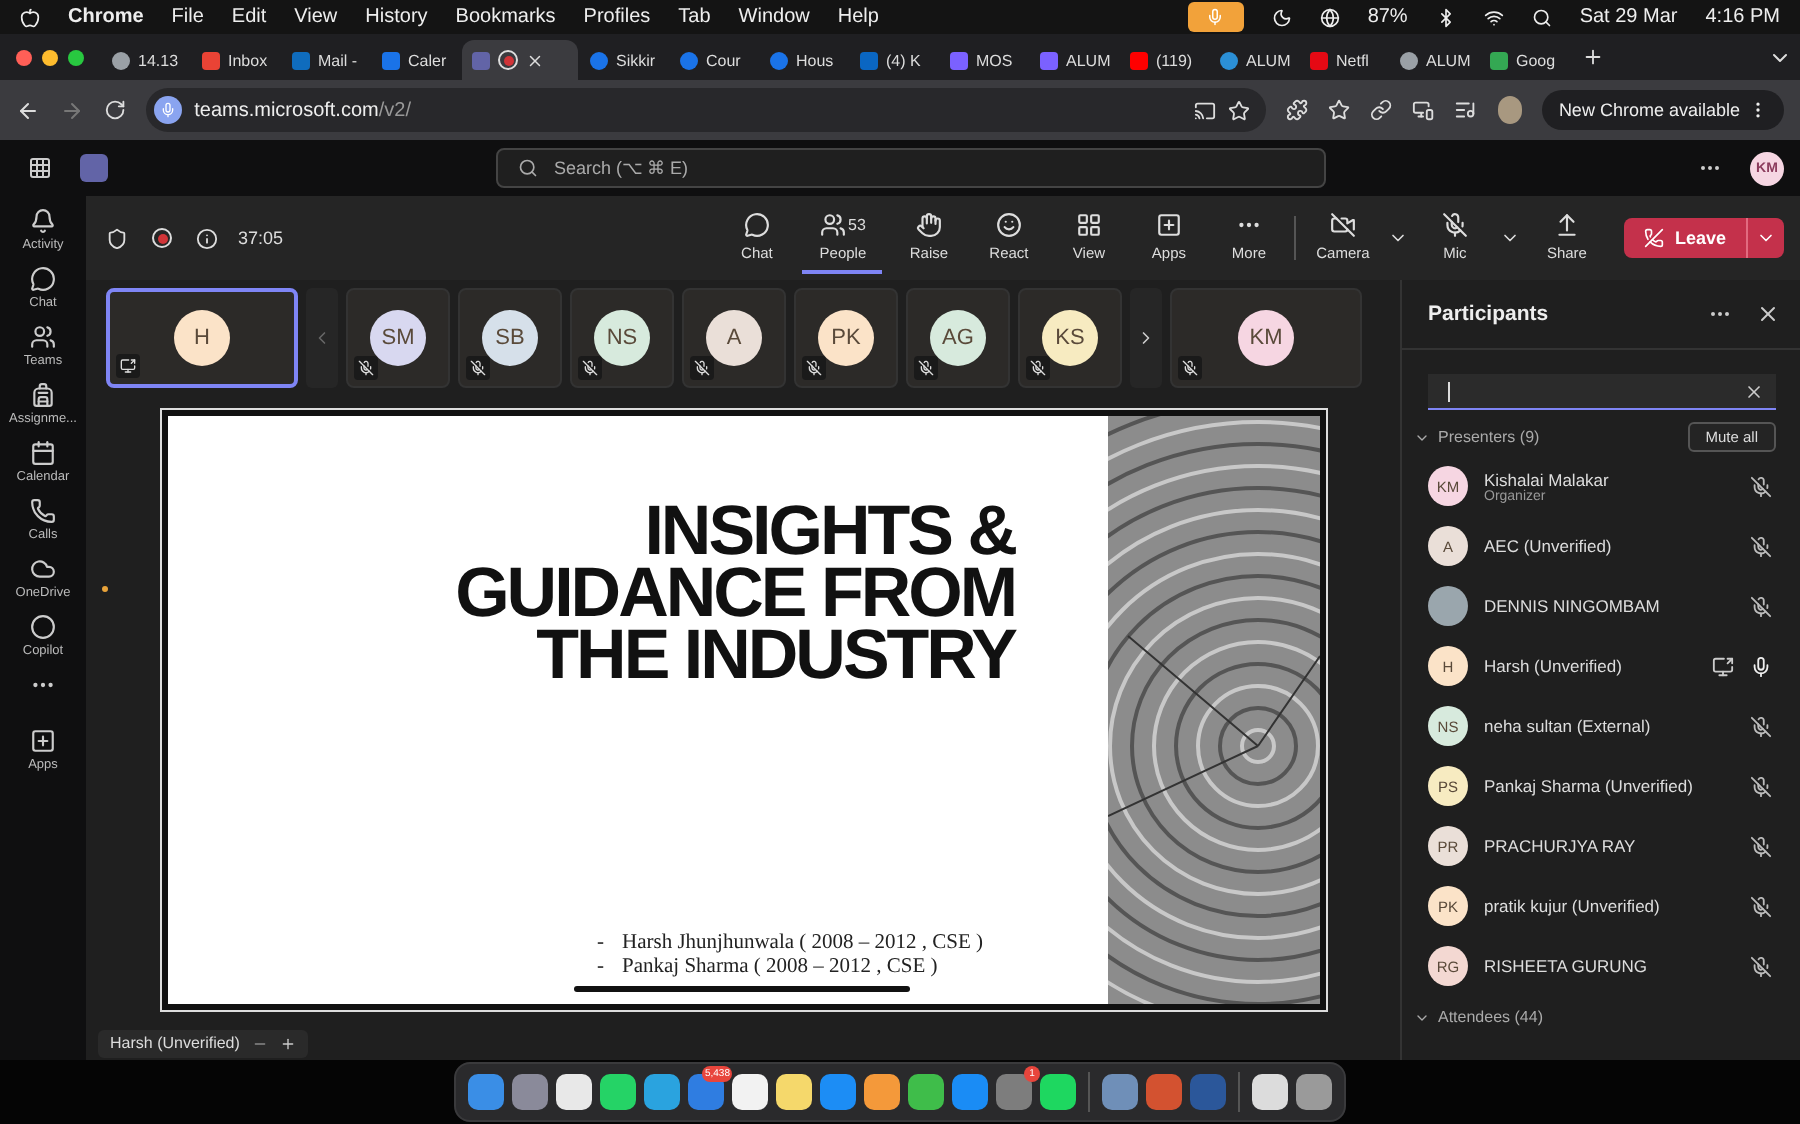  I want to click on plus-icon, so click(287, 1043).